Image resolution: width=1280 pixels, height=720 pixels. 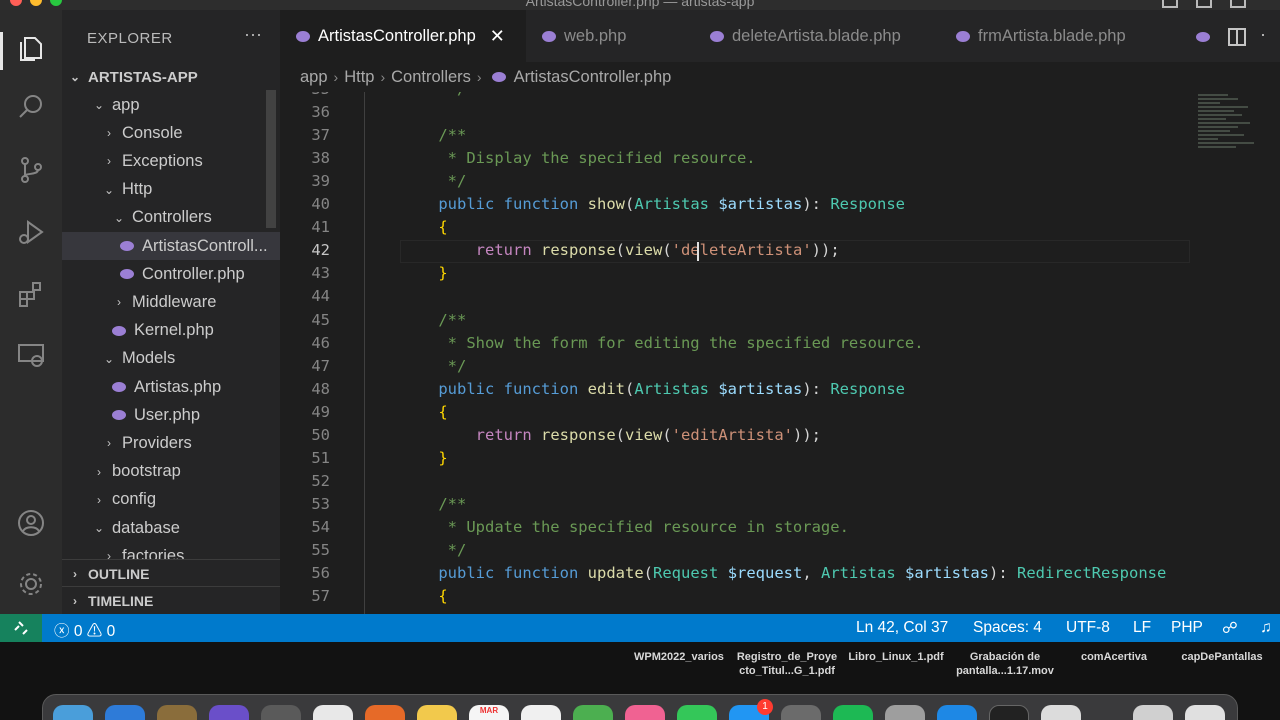 I want to click on app-store-icon: 1, so click(x=751, y=709).